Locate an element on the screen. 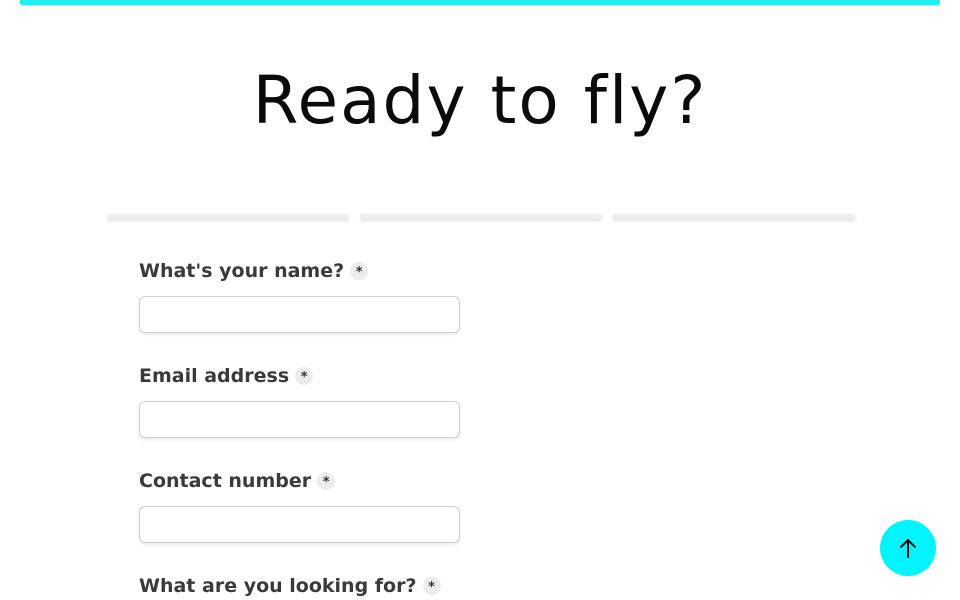  contact-number-label-text: Contact number is located at coordinates (225, 481).